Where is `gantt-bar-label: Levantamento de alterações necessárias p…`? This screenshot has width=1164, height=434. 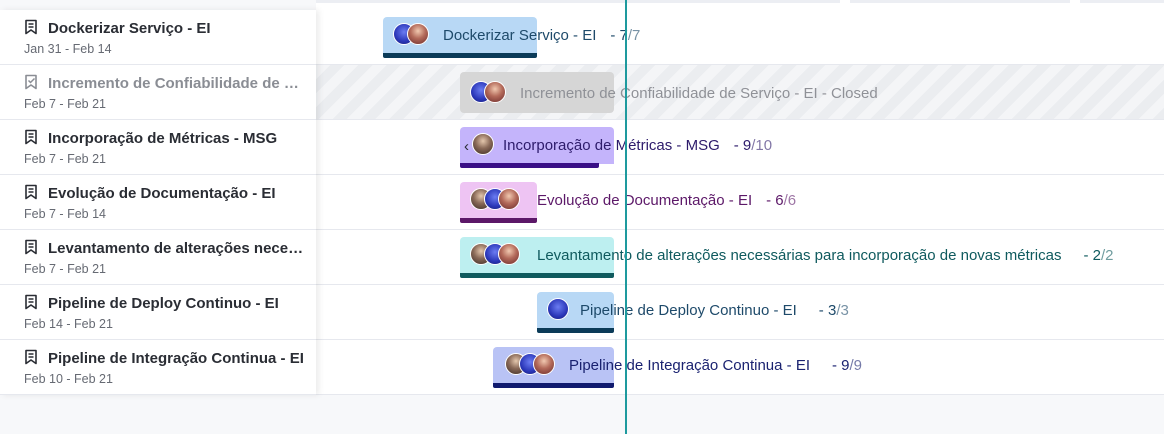 gantt-bar-label: Levantamento de alterações necessárias p… is located at coordinates (825, 255).